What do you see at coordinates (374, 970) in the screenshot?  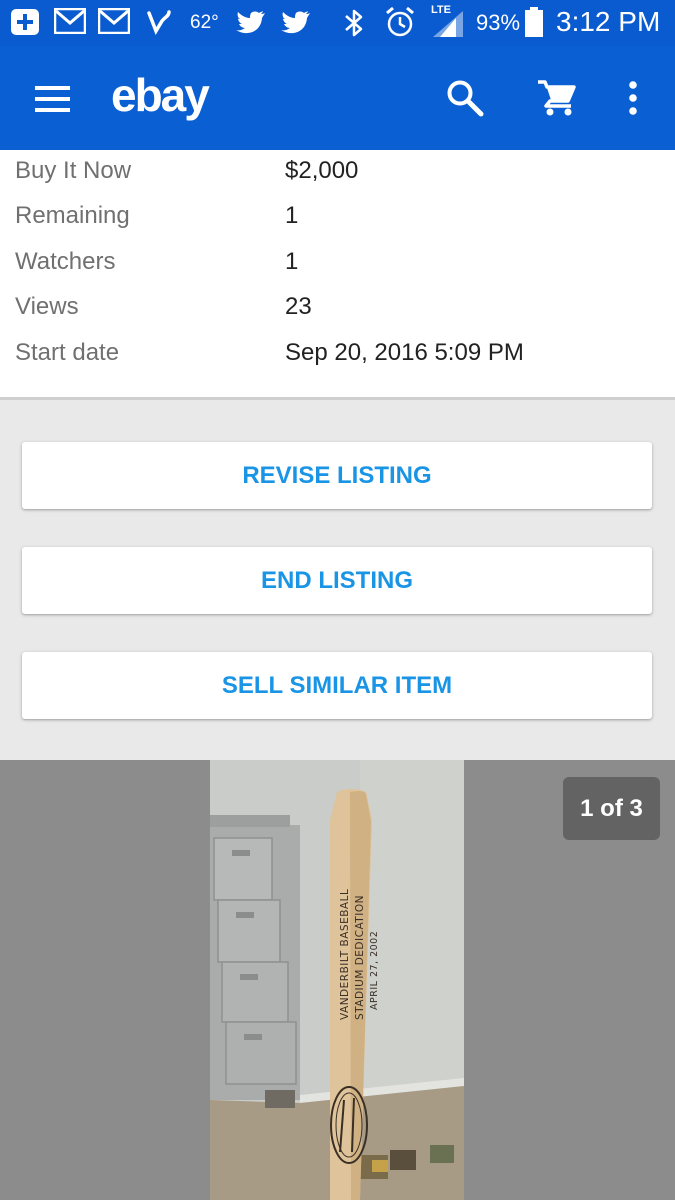 I see `bat-text-line-3: APRIL 27, 2002` at bounding box center [374, 970].